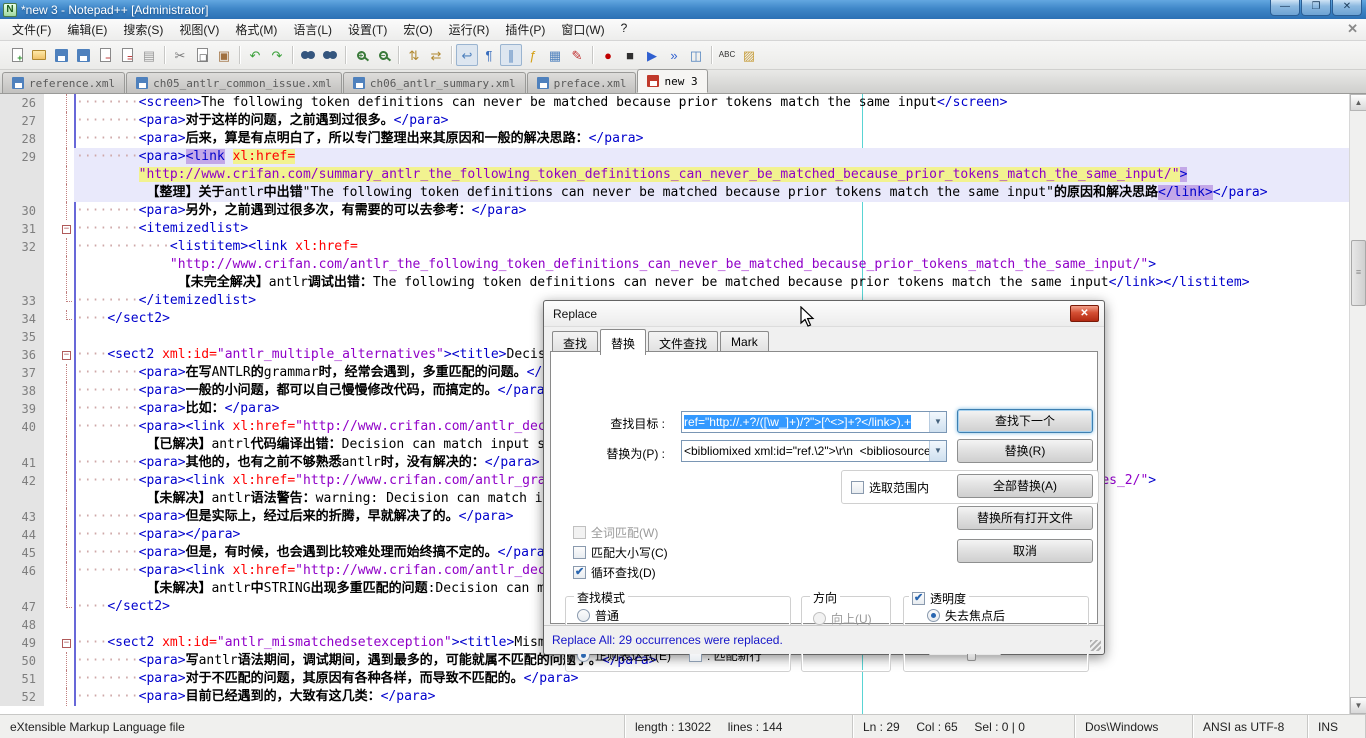 Image resolution: width=1366 pixels, height=738 pixels. What do you see at coordinates (623, 342) in the screenshot?
I see `tab-replace: 替换` at bounding box center [623, 342].